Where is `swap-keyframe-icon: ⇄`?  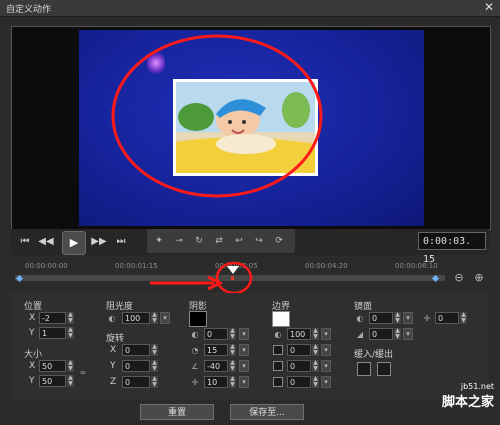 swap-keyframe-icon: ⇄ is located at coordinates (219, 241).